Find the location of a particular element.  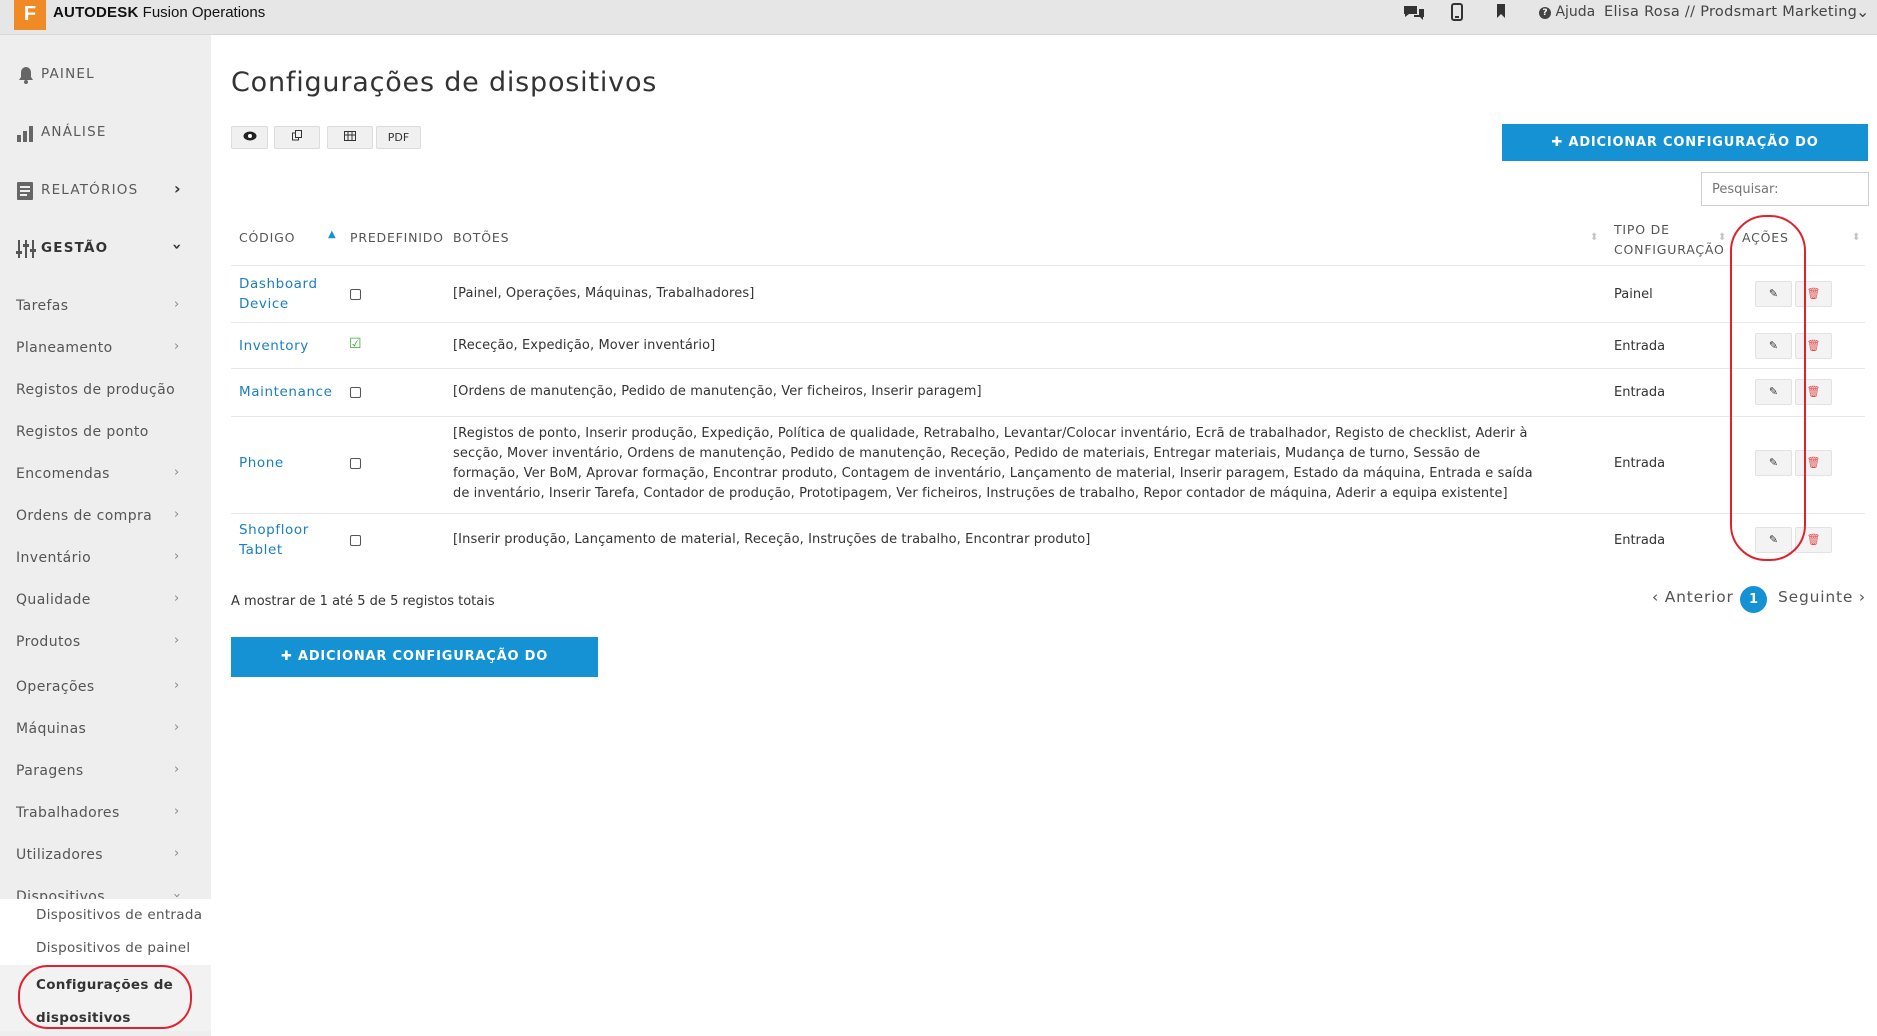

excel-export-button is located at coordinates (350, 137).